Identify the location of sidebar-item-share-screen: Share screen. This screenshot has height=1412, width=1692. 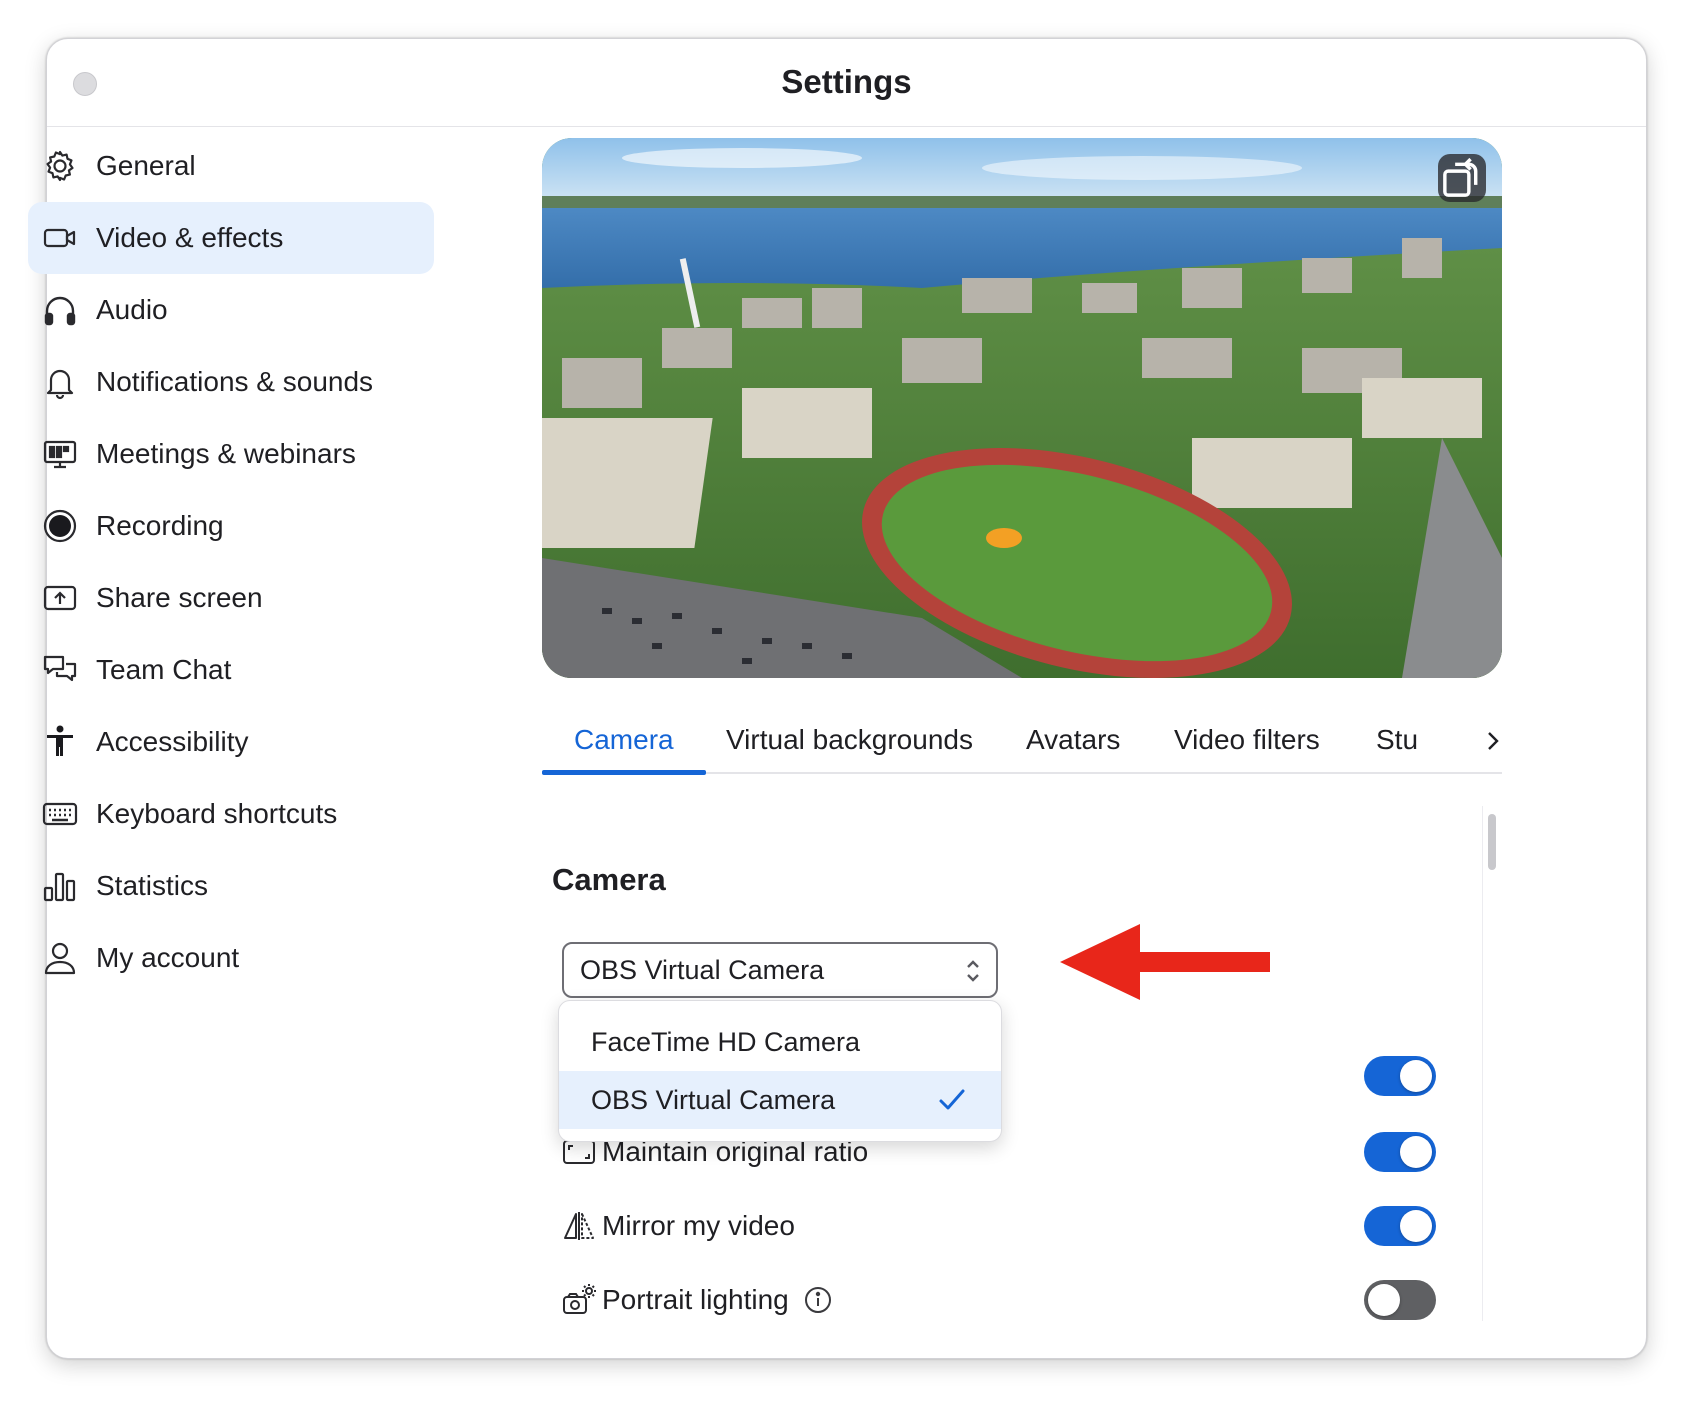
(231, 598).